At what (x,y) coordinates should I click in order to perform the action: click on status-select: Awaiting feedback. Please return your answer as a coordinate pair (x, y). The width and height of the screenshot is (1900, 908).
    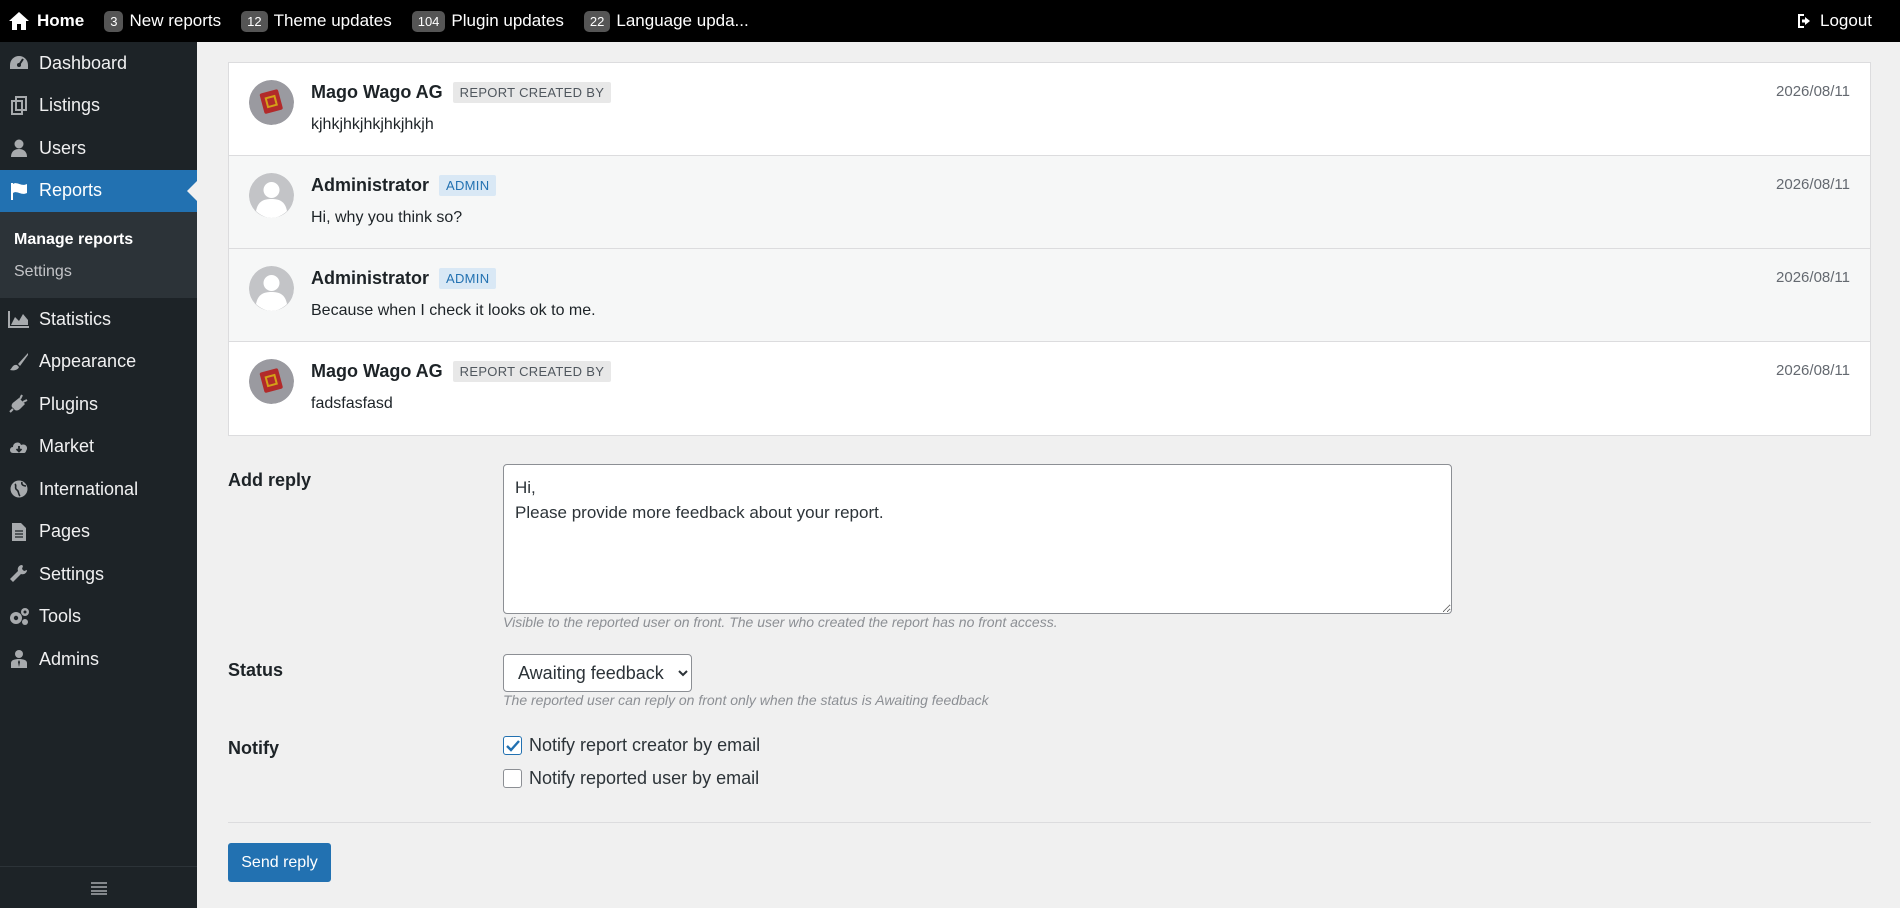
    Looking at the image, I should click on (597, 673).